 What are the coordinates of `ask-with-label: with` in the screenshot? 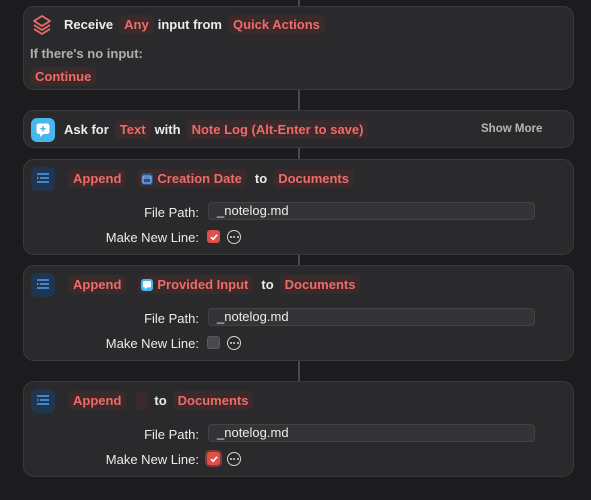 It's located at (167, 129).